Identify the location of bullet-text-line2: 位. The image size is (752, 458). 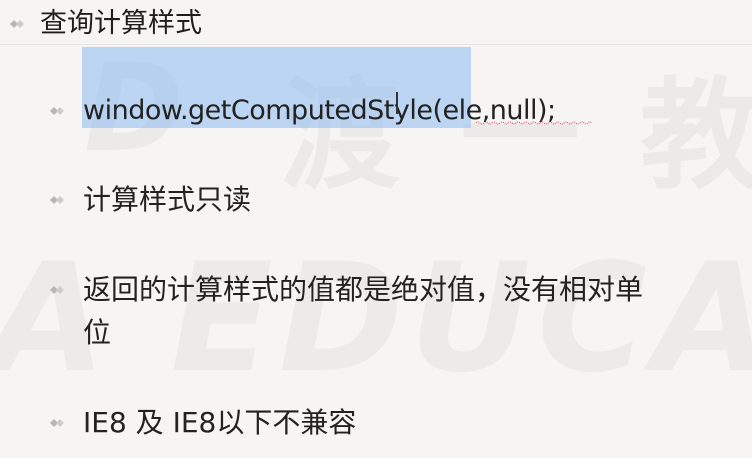
(97, 332).